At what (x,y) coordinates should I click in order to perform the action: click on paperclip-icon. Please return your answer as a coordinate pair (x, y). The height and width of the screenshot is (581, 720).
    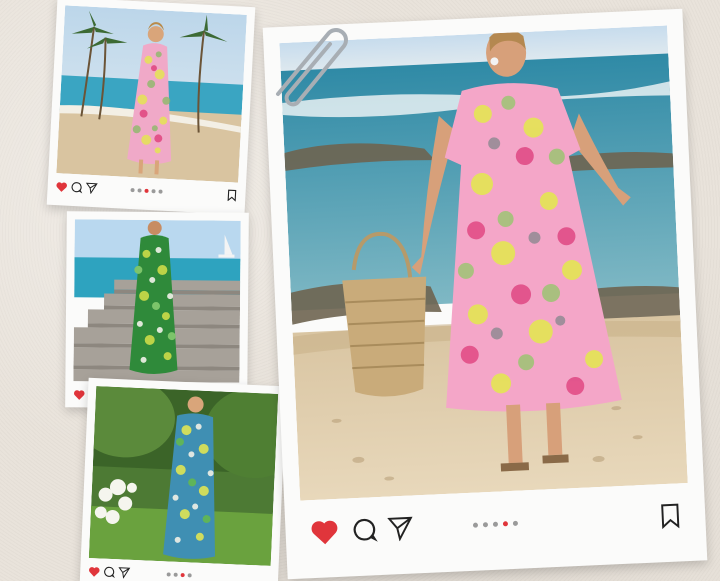
    Looking at the image, I should click on (312, 67).